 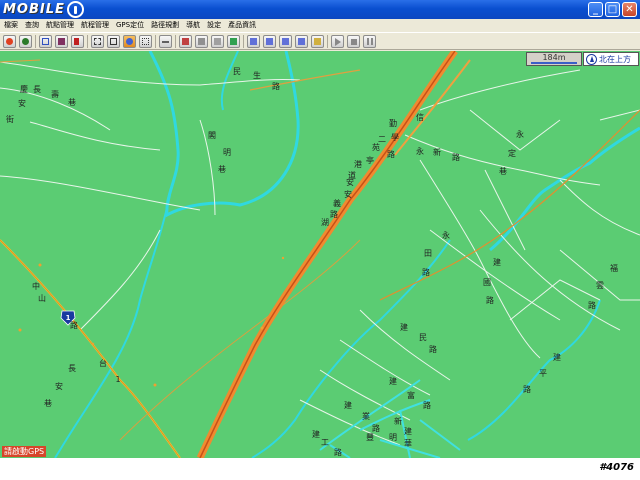 What do you see at coordinates (165, 41) in the screenshot?
I see `pencil-icon` at bounding box center [165, 41].